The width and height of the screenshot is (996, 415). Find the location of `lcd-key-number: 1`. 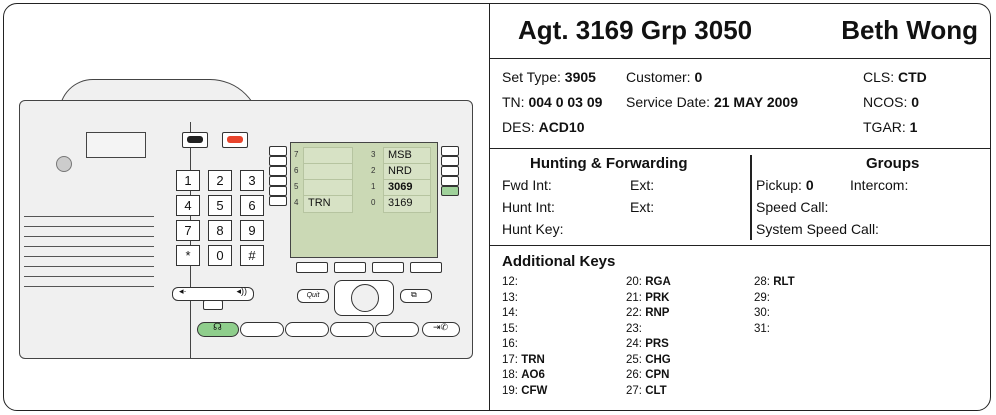

lcd-key-number: 1 is located at coordinates (373, 186).